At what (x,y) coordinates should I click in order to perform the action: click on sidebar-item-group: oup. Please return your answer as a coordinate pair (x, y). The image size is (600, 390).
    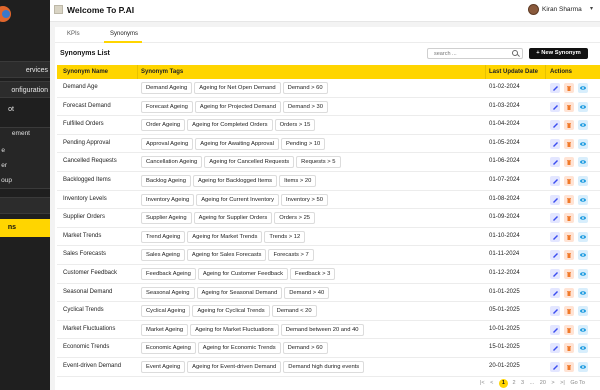
    Looking at the image, I should click on (25, 181).